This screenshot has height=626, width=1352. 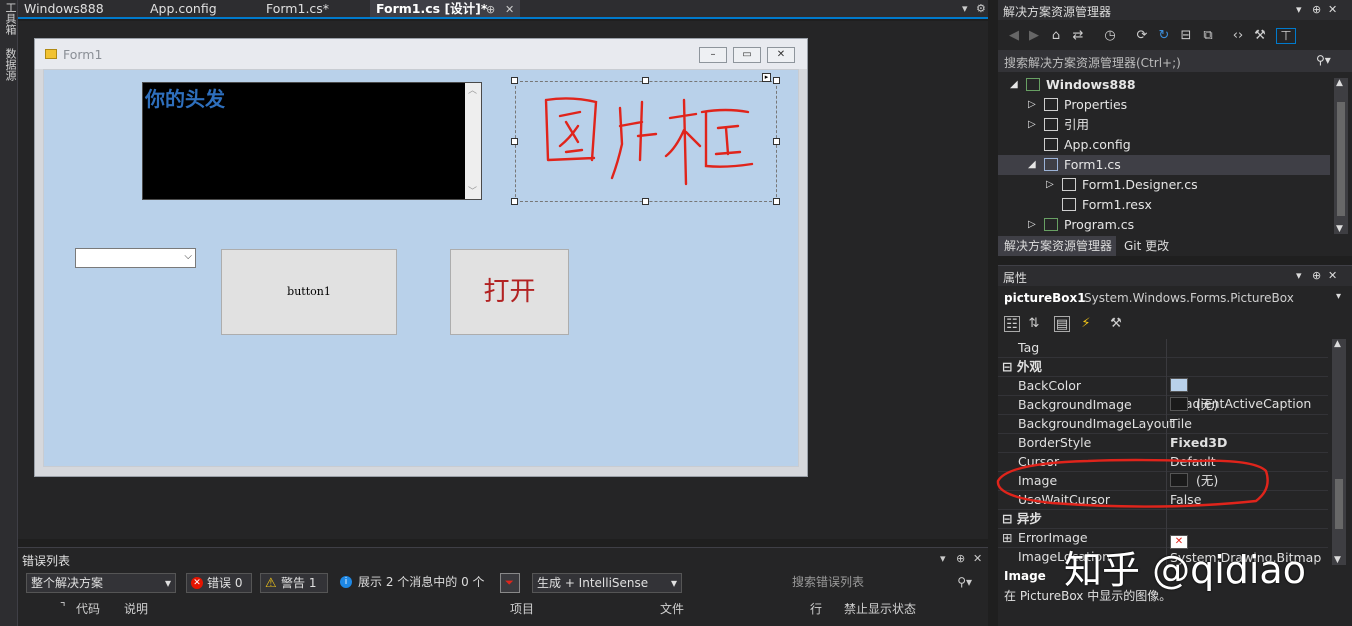 What do you see at coordinates (766, 77) in the screenshot?
I see `smart-tag-icon: ▸` at bounding box center [766, 77].